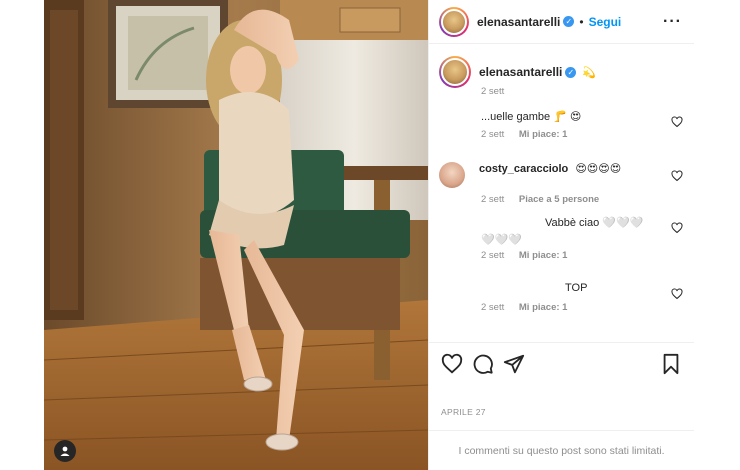 The height and width of the screenshot is (470, 740). What do you see at coordinates (598, 169) in the screenshot?
I see `comment-text: 😍😍😍😍` at bounding box center [598, 169].